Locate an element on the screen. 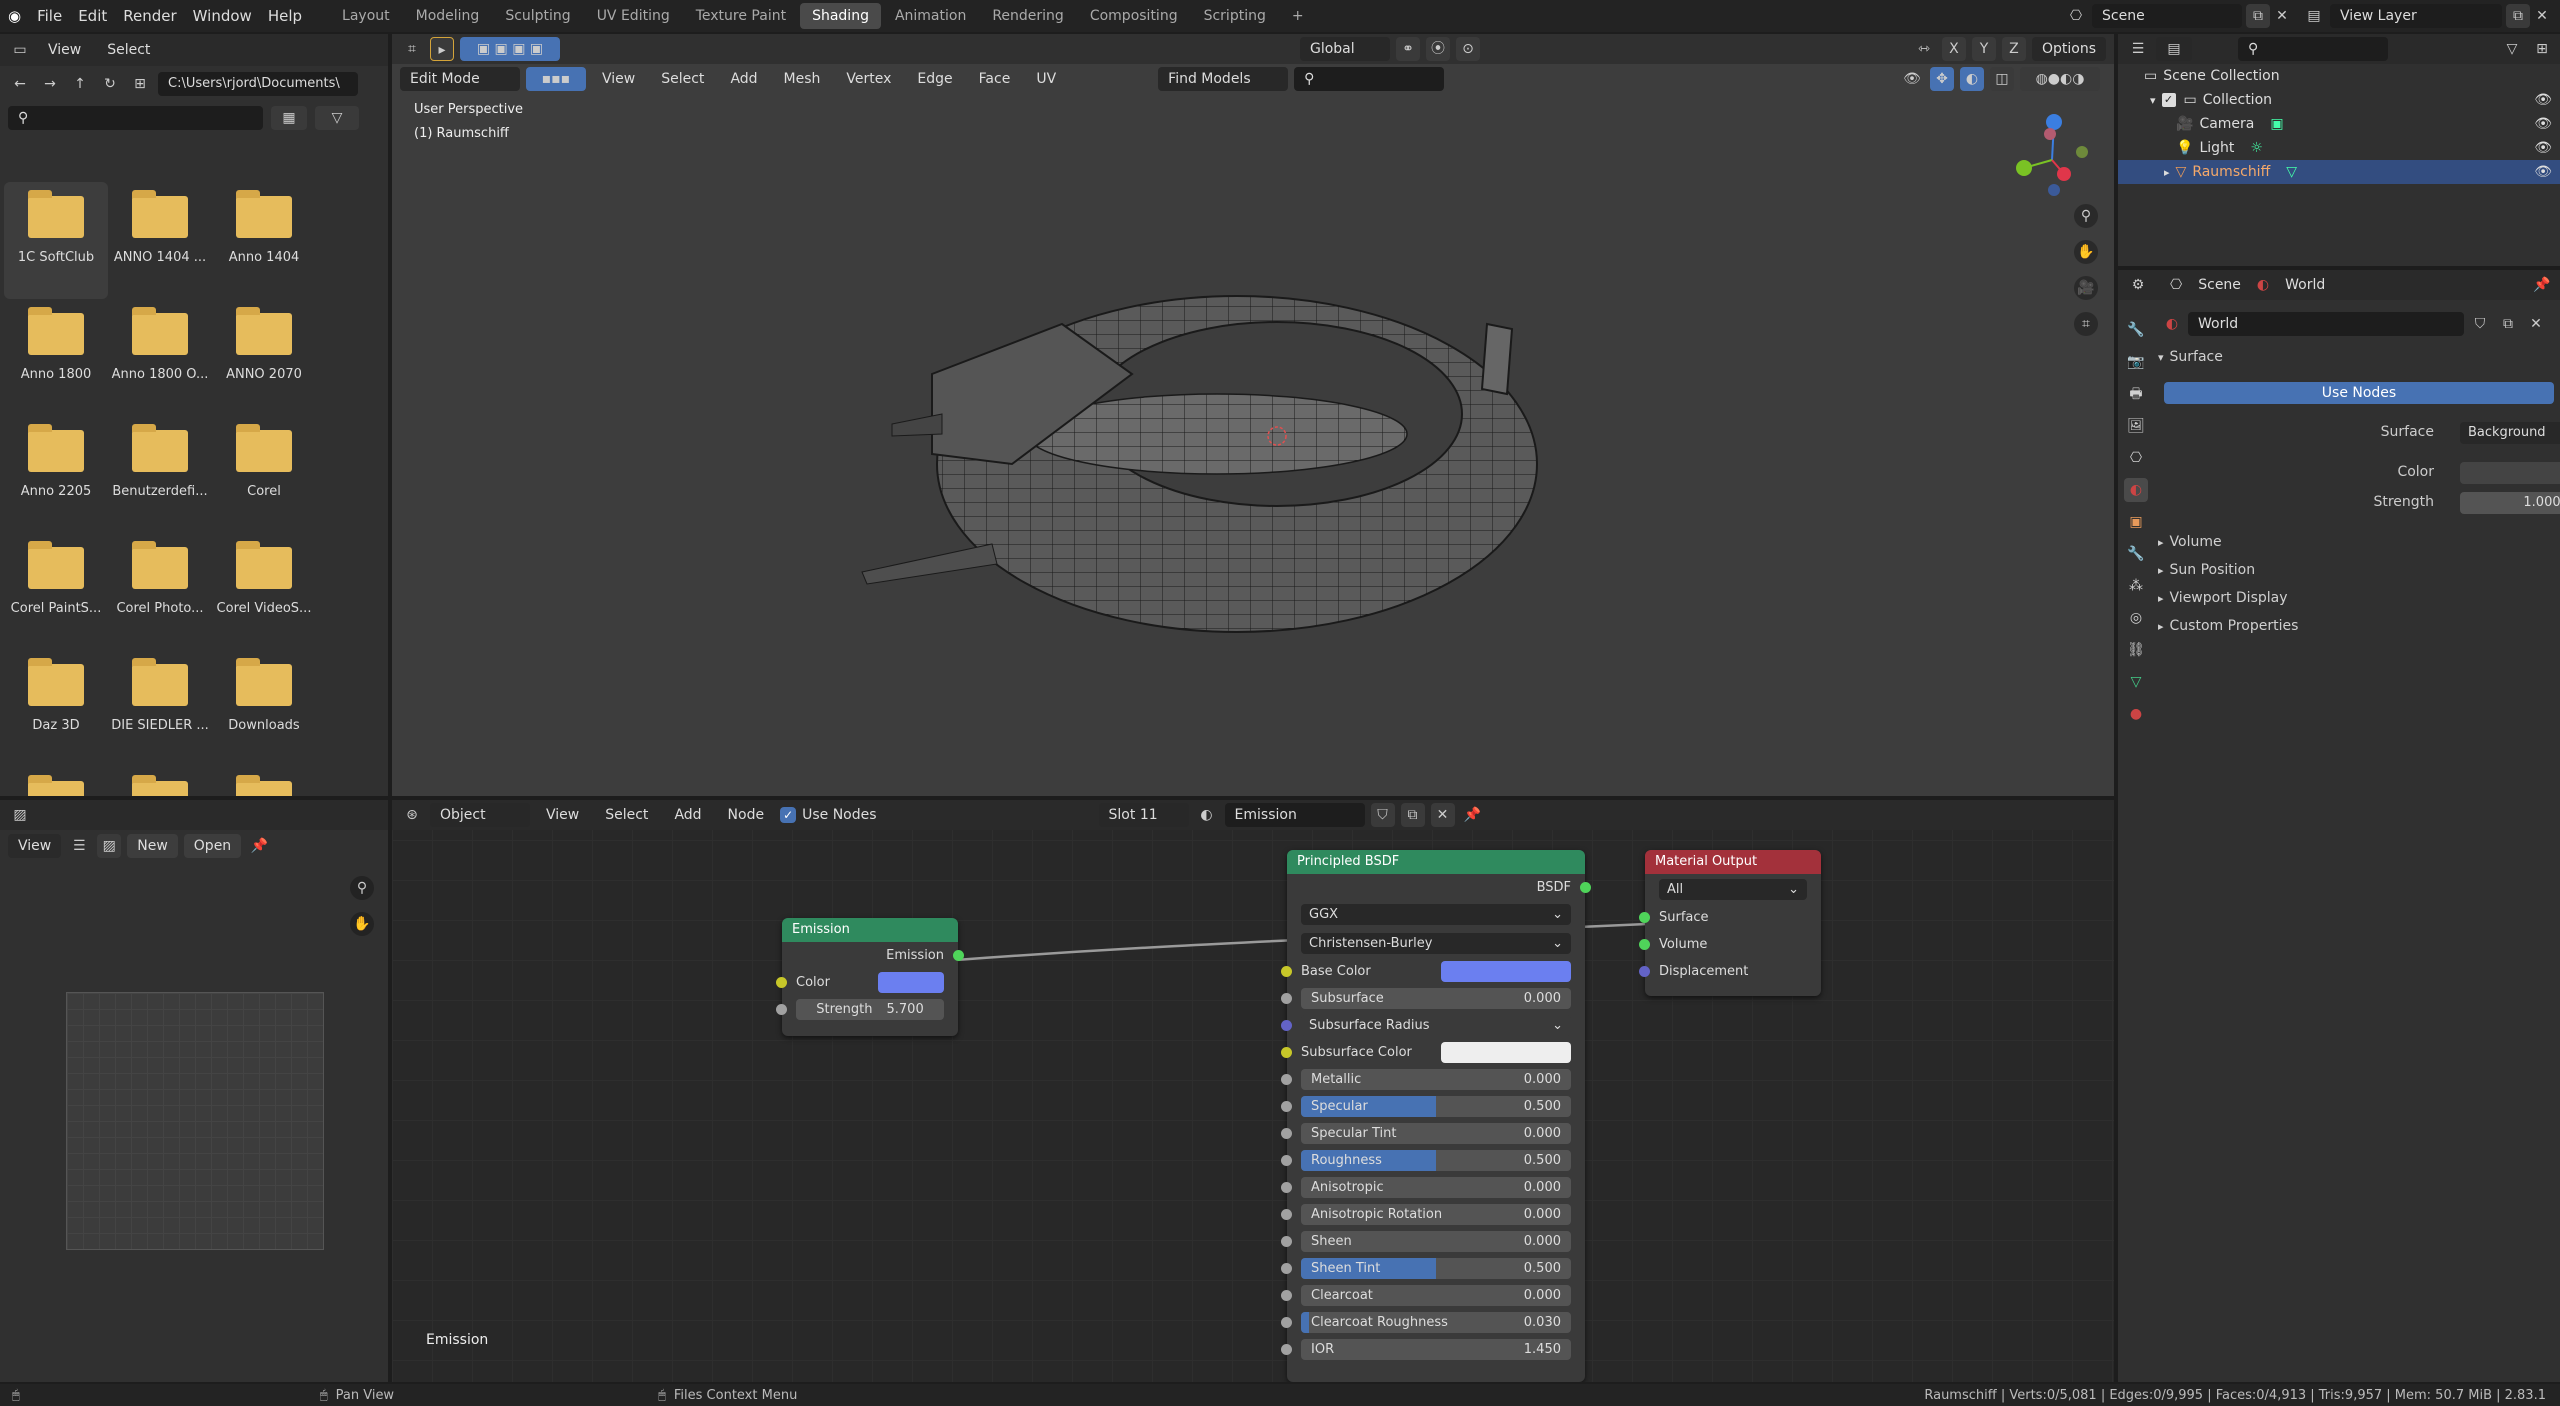 This screenshot has height=1406, width=2560. emission-strength-field: Strength 5.700 is located at coordinates (870, 1009).